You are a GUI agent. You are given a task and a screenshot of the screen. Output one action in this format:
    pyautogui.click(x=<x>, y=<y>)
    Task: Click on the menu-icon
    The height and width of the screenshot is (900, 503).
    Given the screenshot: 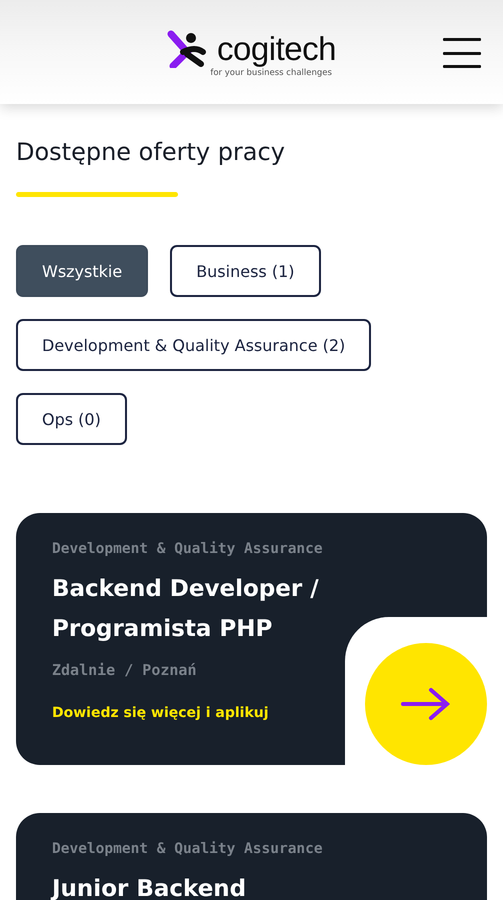 What is the action you would take?
    pyautogui.click(x=462, y=53)
    